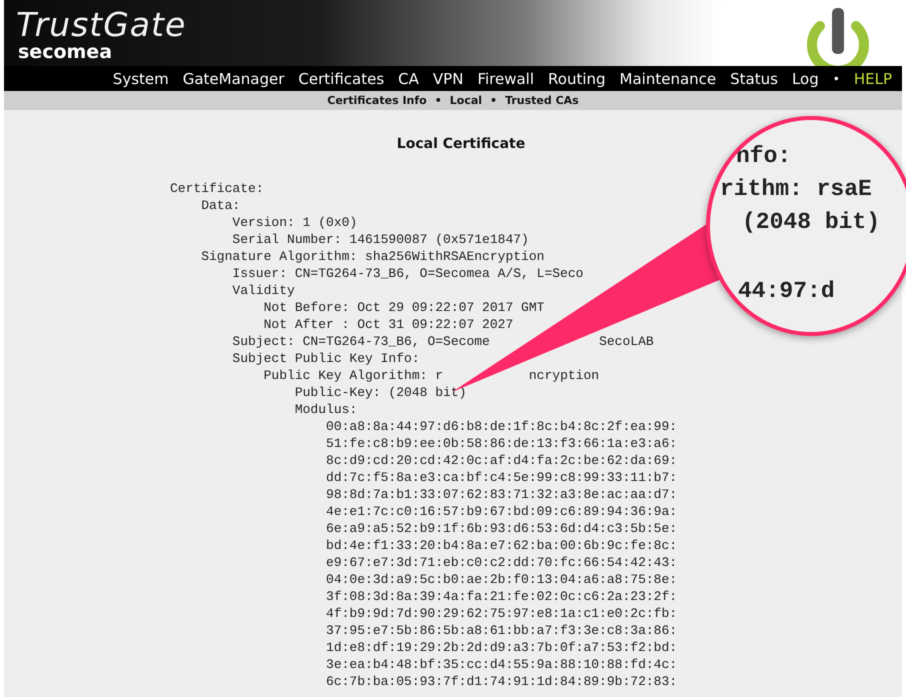  What do you see at coordinates (377, 100) in the screenshot?
I see `submenu-link: Certificates Info` at bounding box center [377, 100].